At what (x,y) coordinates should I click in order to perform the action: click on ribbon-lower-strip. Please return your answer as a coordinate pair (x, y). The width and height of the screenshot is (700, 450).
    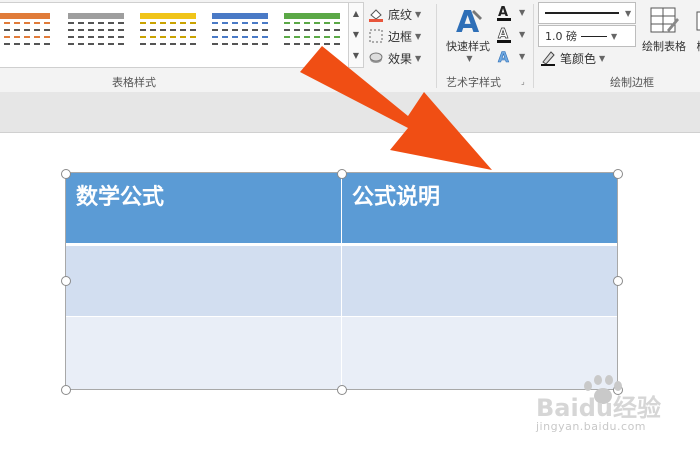
    Looking at the image, I should click on (350, 112).